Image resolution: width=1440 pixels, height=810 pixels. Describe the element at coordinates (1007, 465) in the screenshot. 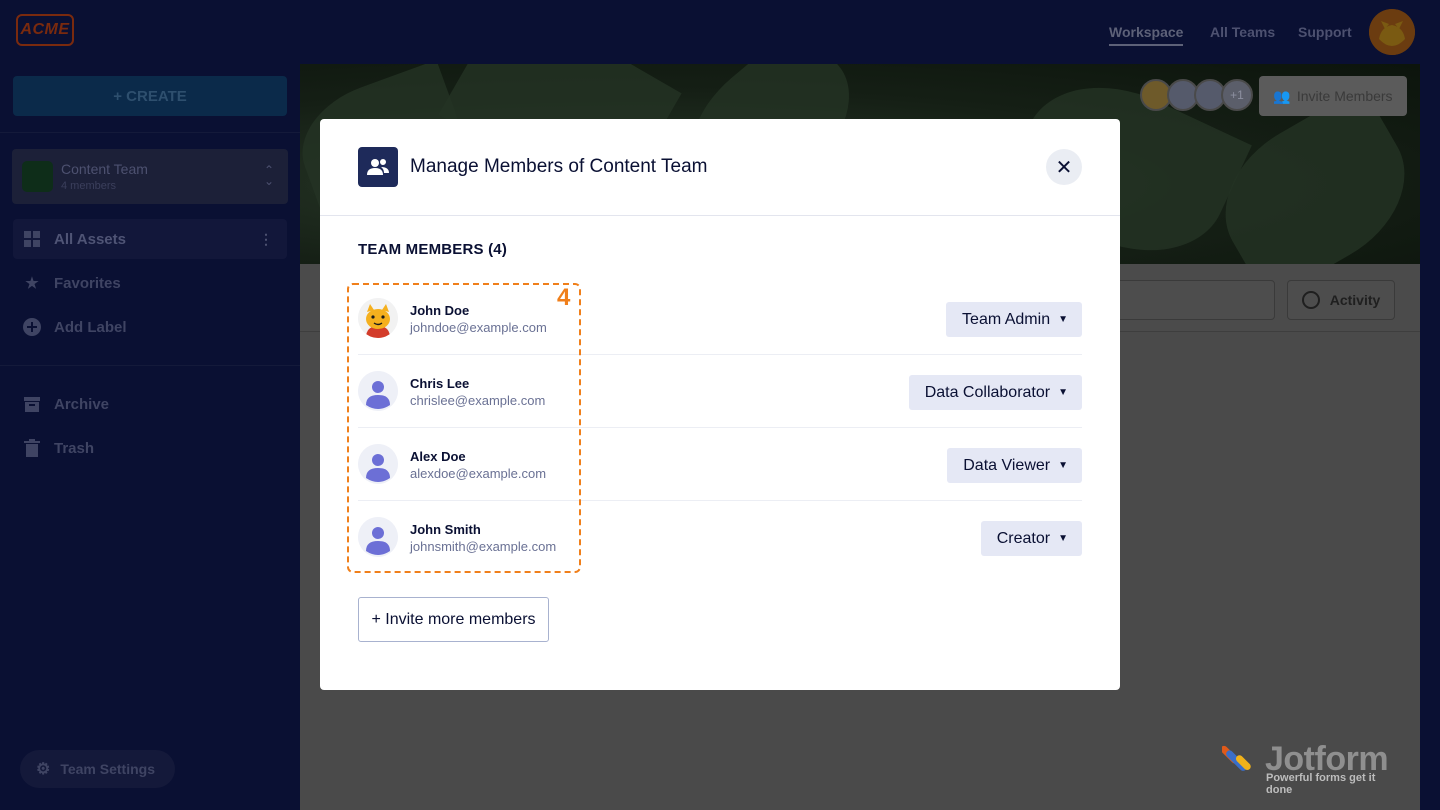

I see `role-label: Data Viewer` at that location.